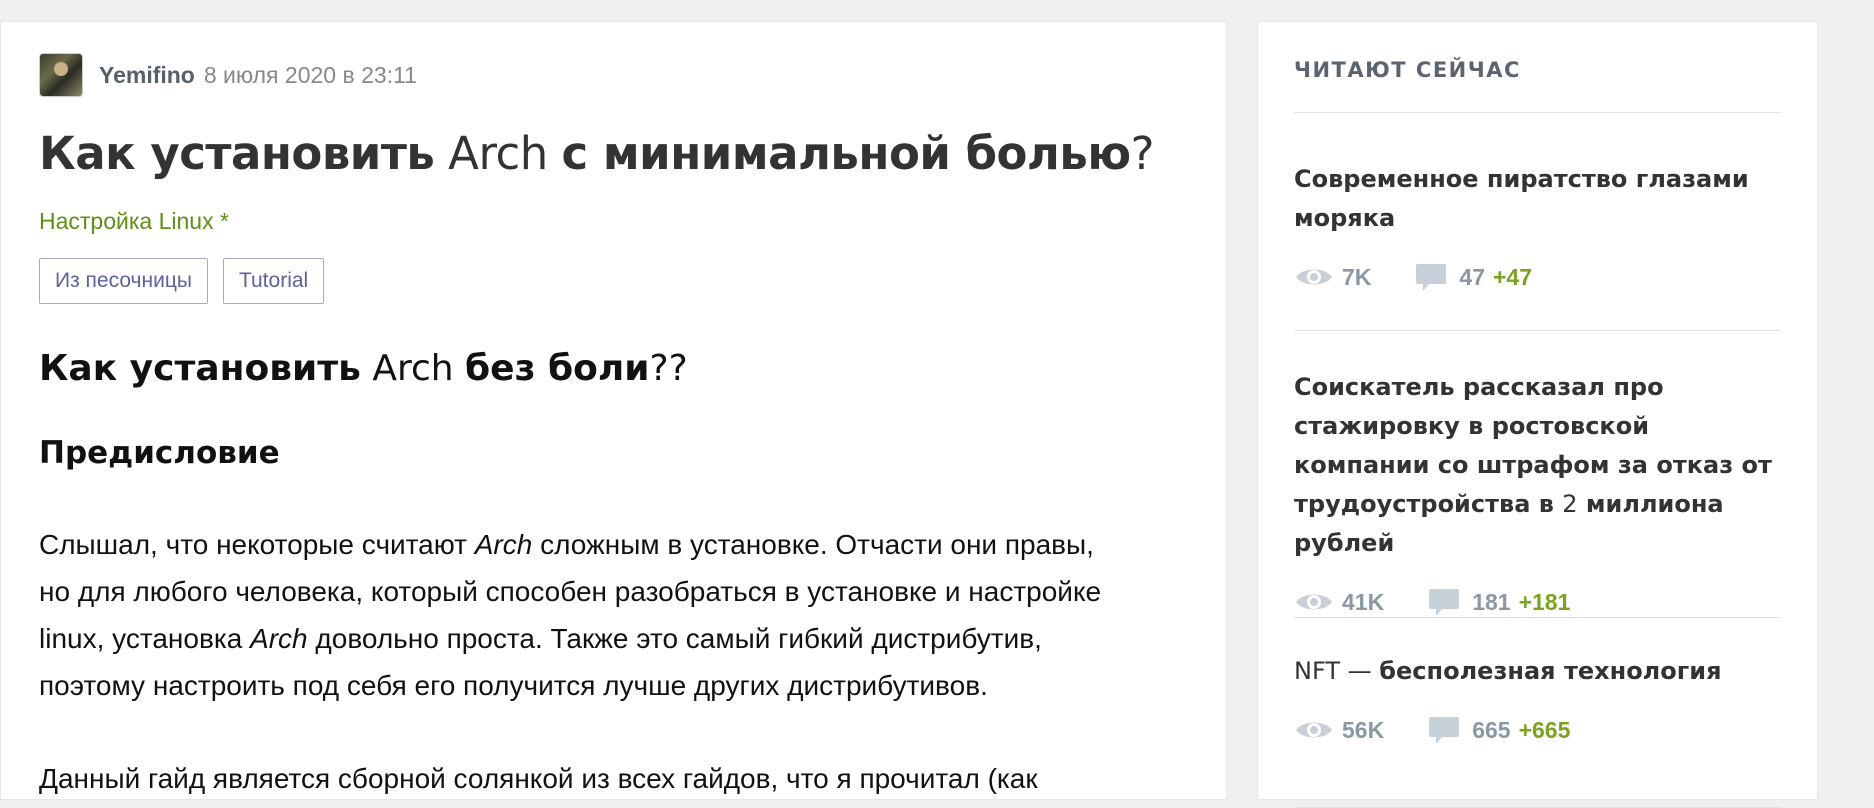  What do you see at coordinates (1357, 276) in the screenshot?
I see `views-value: 7K` at bounding box center [1357, 276].